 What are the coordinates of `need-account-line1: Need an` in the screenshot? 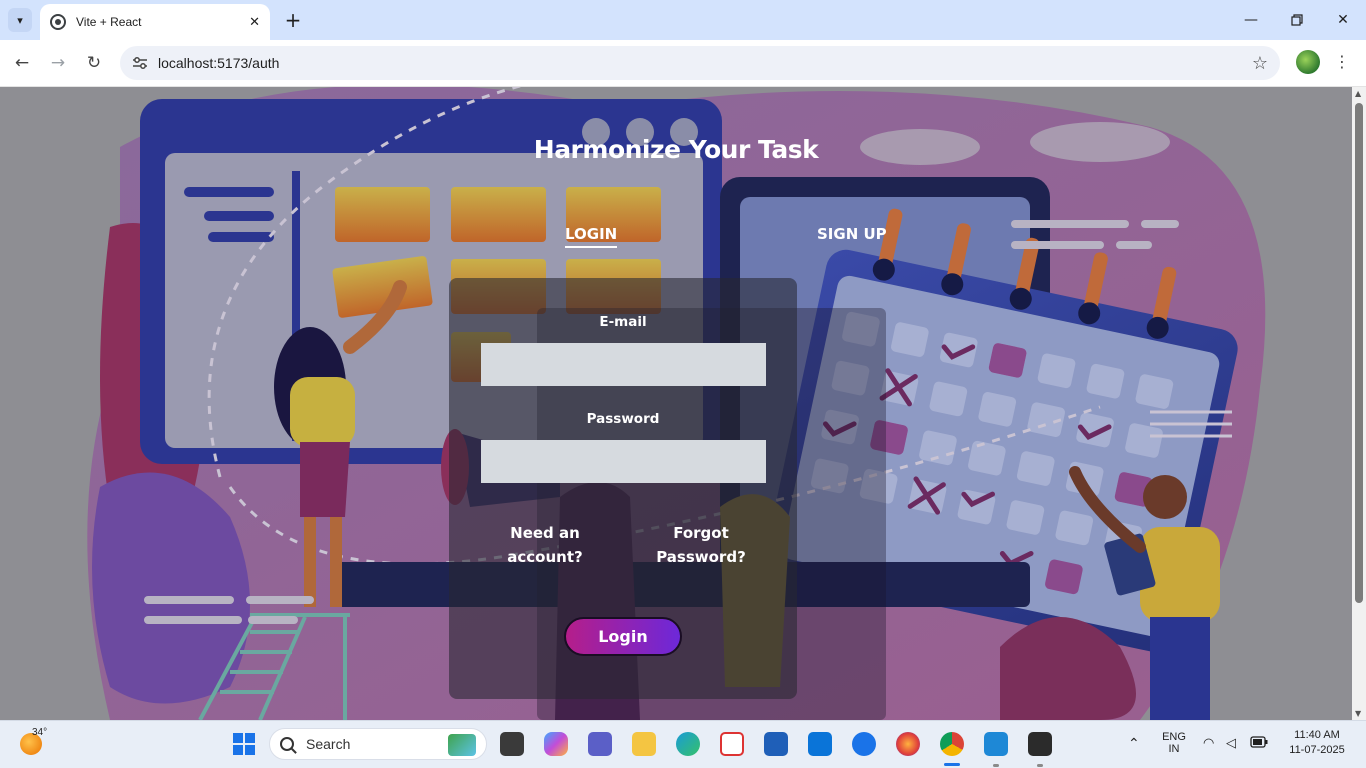 It's located at (545, 533).